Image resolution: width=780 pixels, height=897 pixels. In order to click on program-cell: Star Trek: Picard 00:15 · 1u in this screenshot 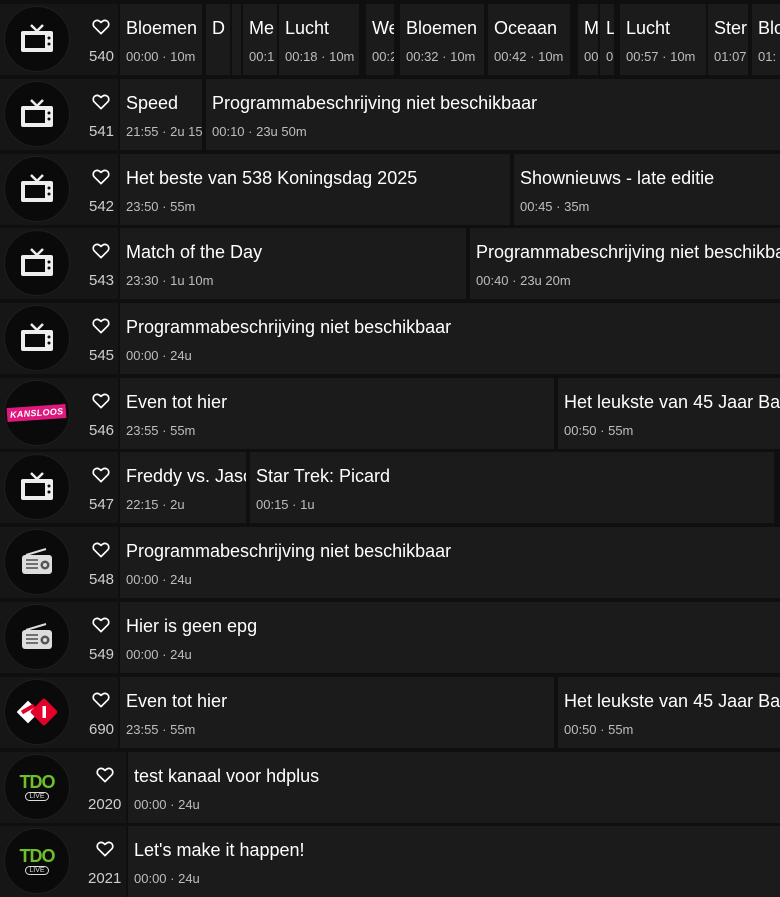, I will do `click(512, 487)`.